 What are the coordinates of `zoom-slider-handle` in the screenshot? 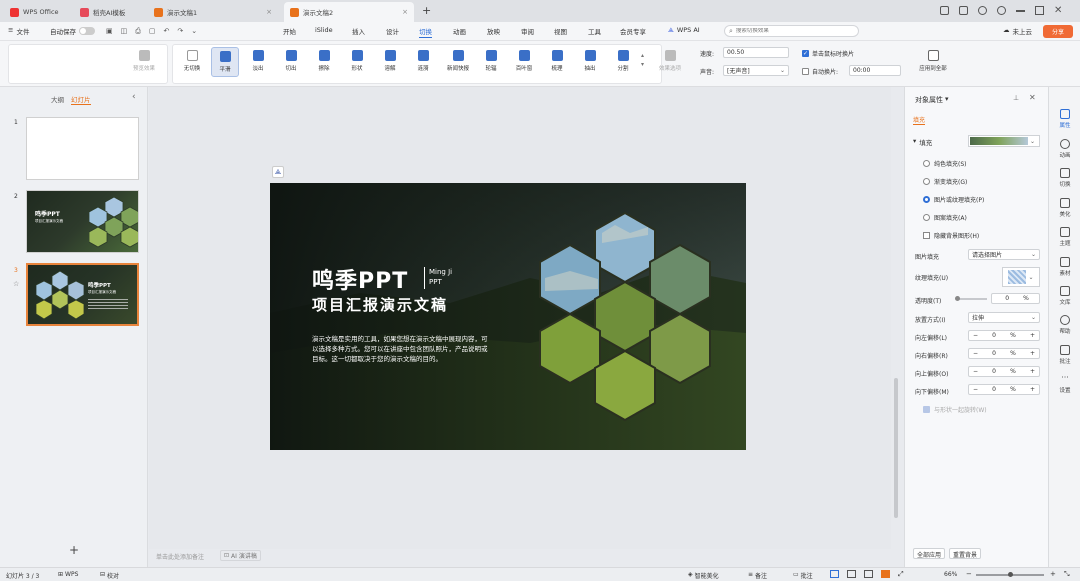 It's located at (1010, 574).